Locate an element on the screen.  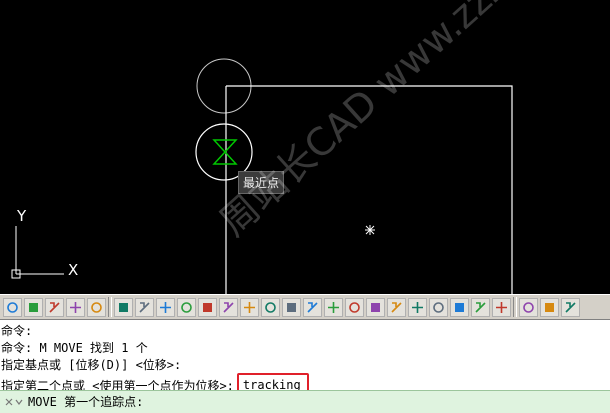
table-icon is located at coordinates (549, 307).